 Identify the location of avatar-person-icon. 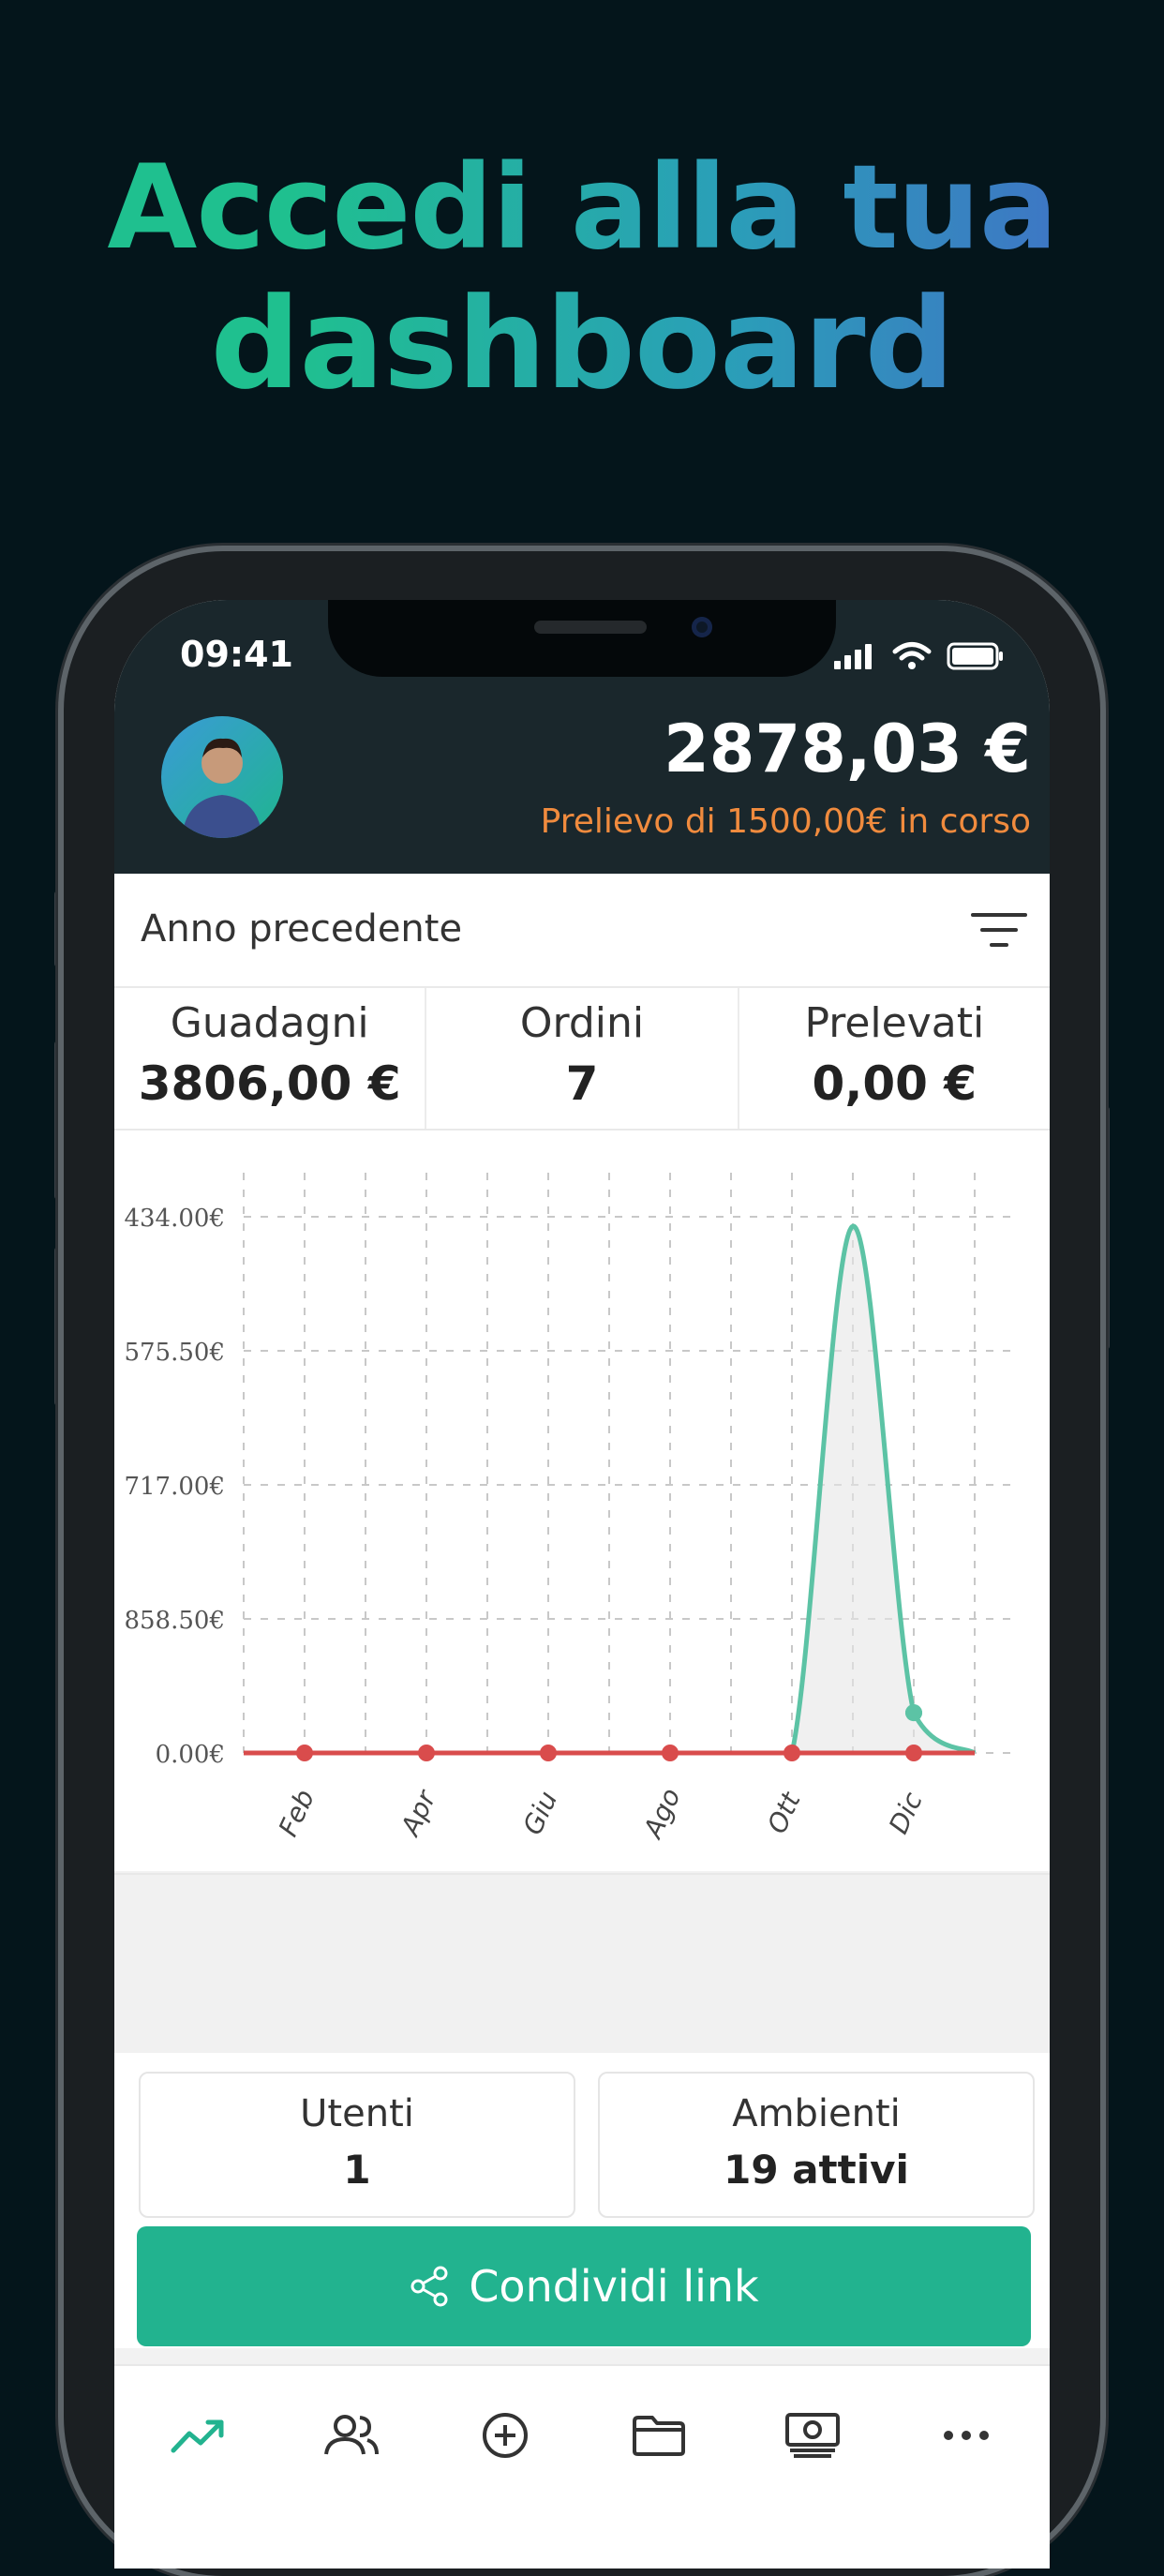
(222, 788).